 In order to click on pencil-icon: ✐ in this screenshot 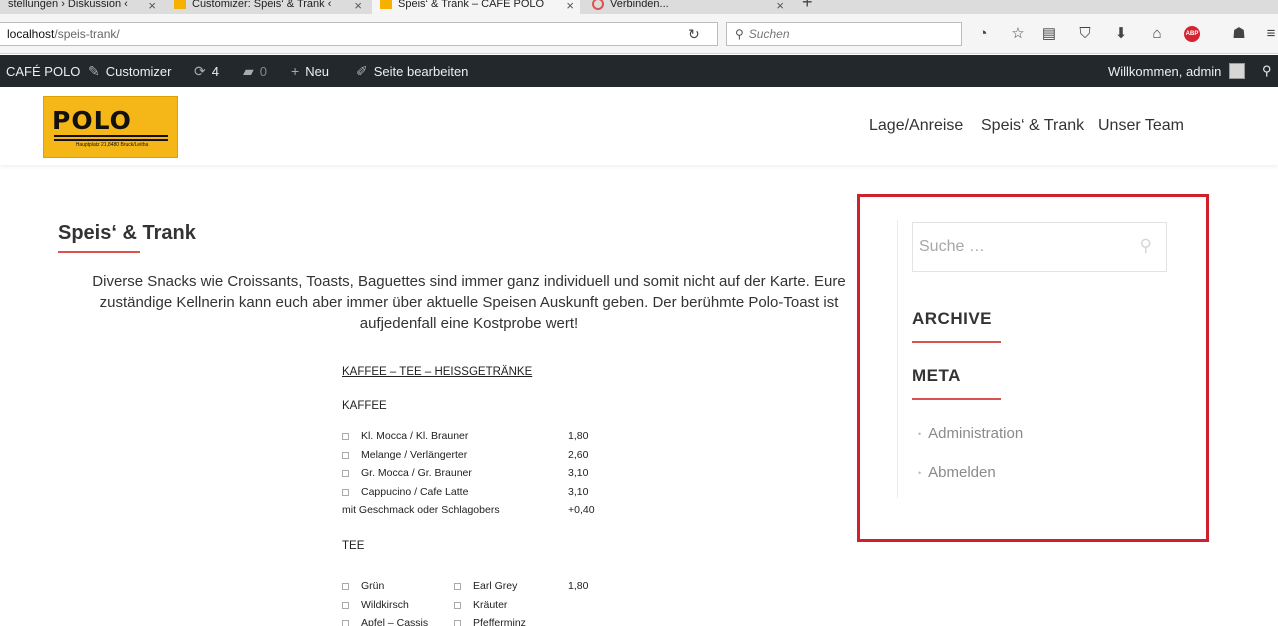, I will do `click(362, 70)`.